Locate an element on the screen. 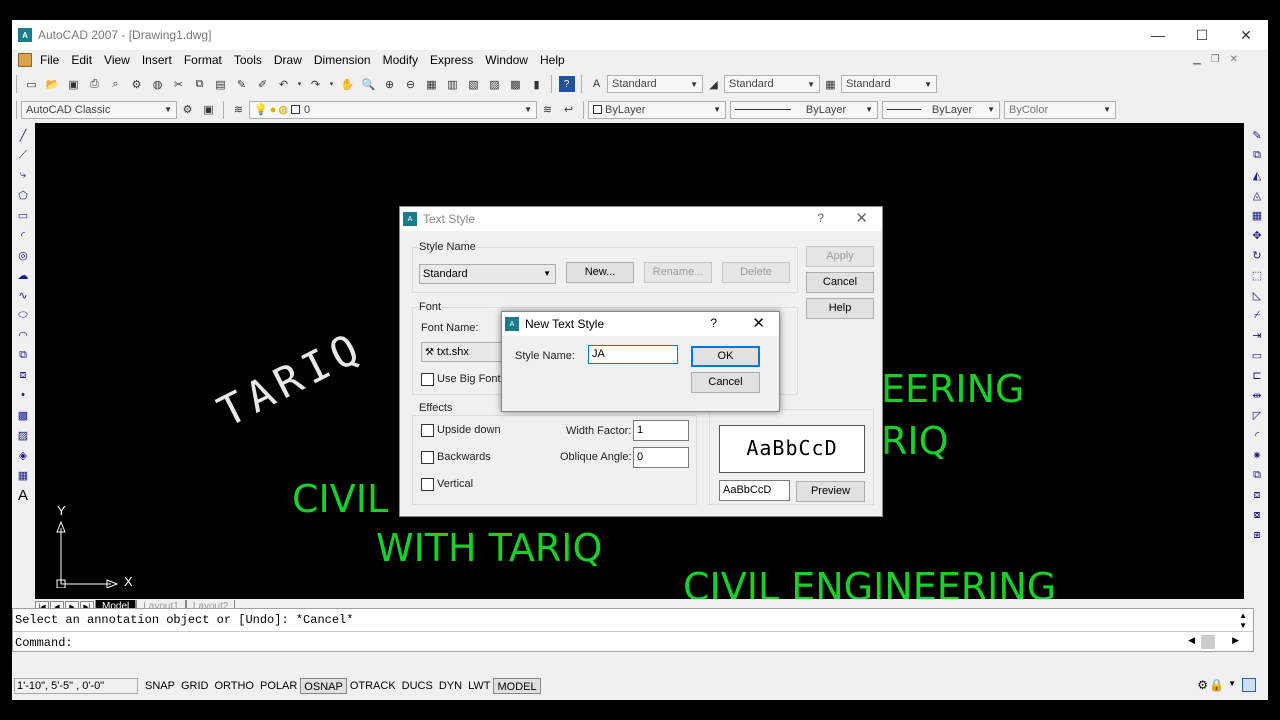 This screenshot has width=1280, height=720. polyline-icon: ⤷ is located at coordinates (23, 175).